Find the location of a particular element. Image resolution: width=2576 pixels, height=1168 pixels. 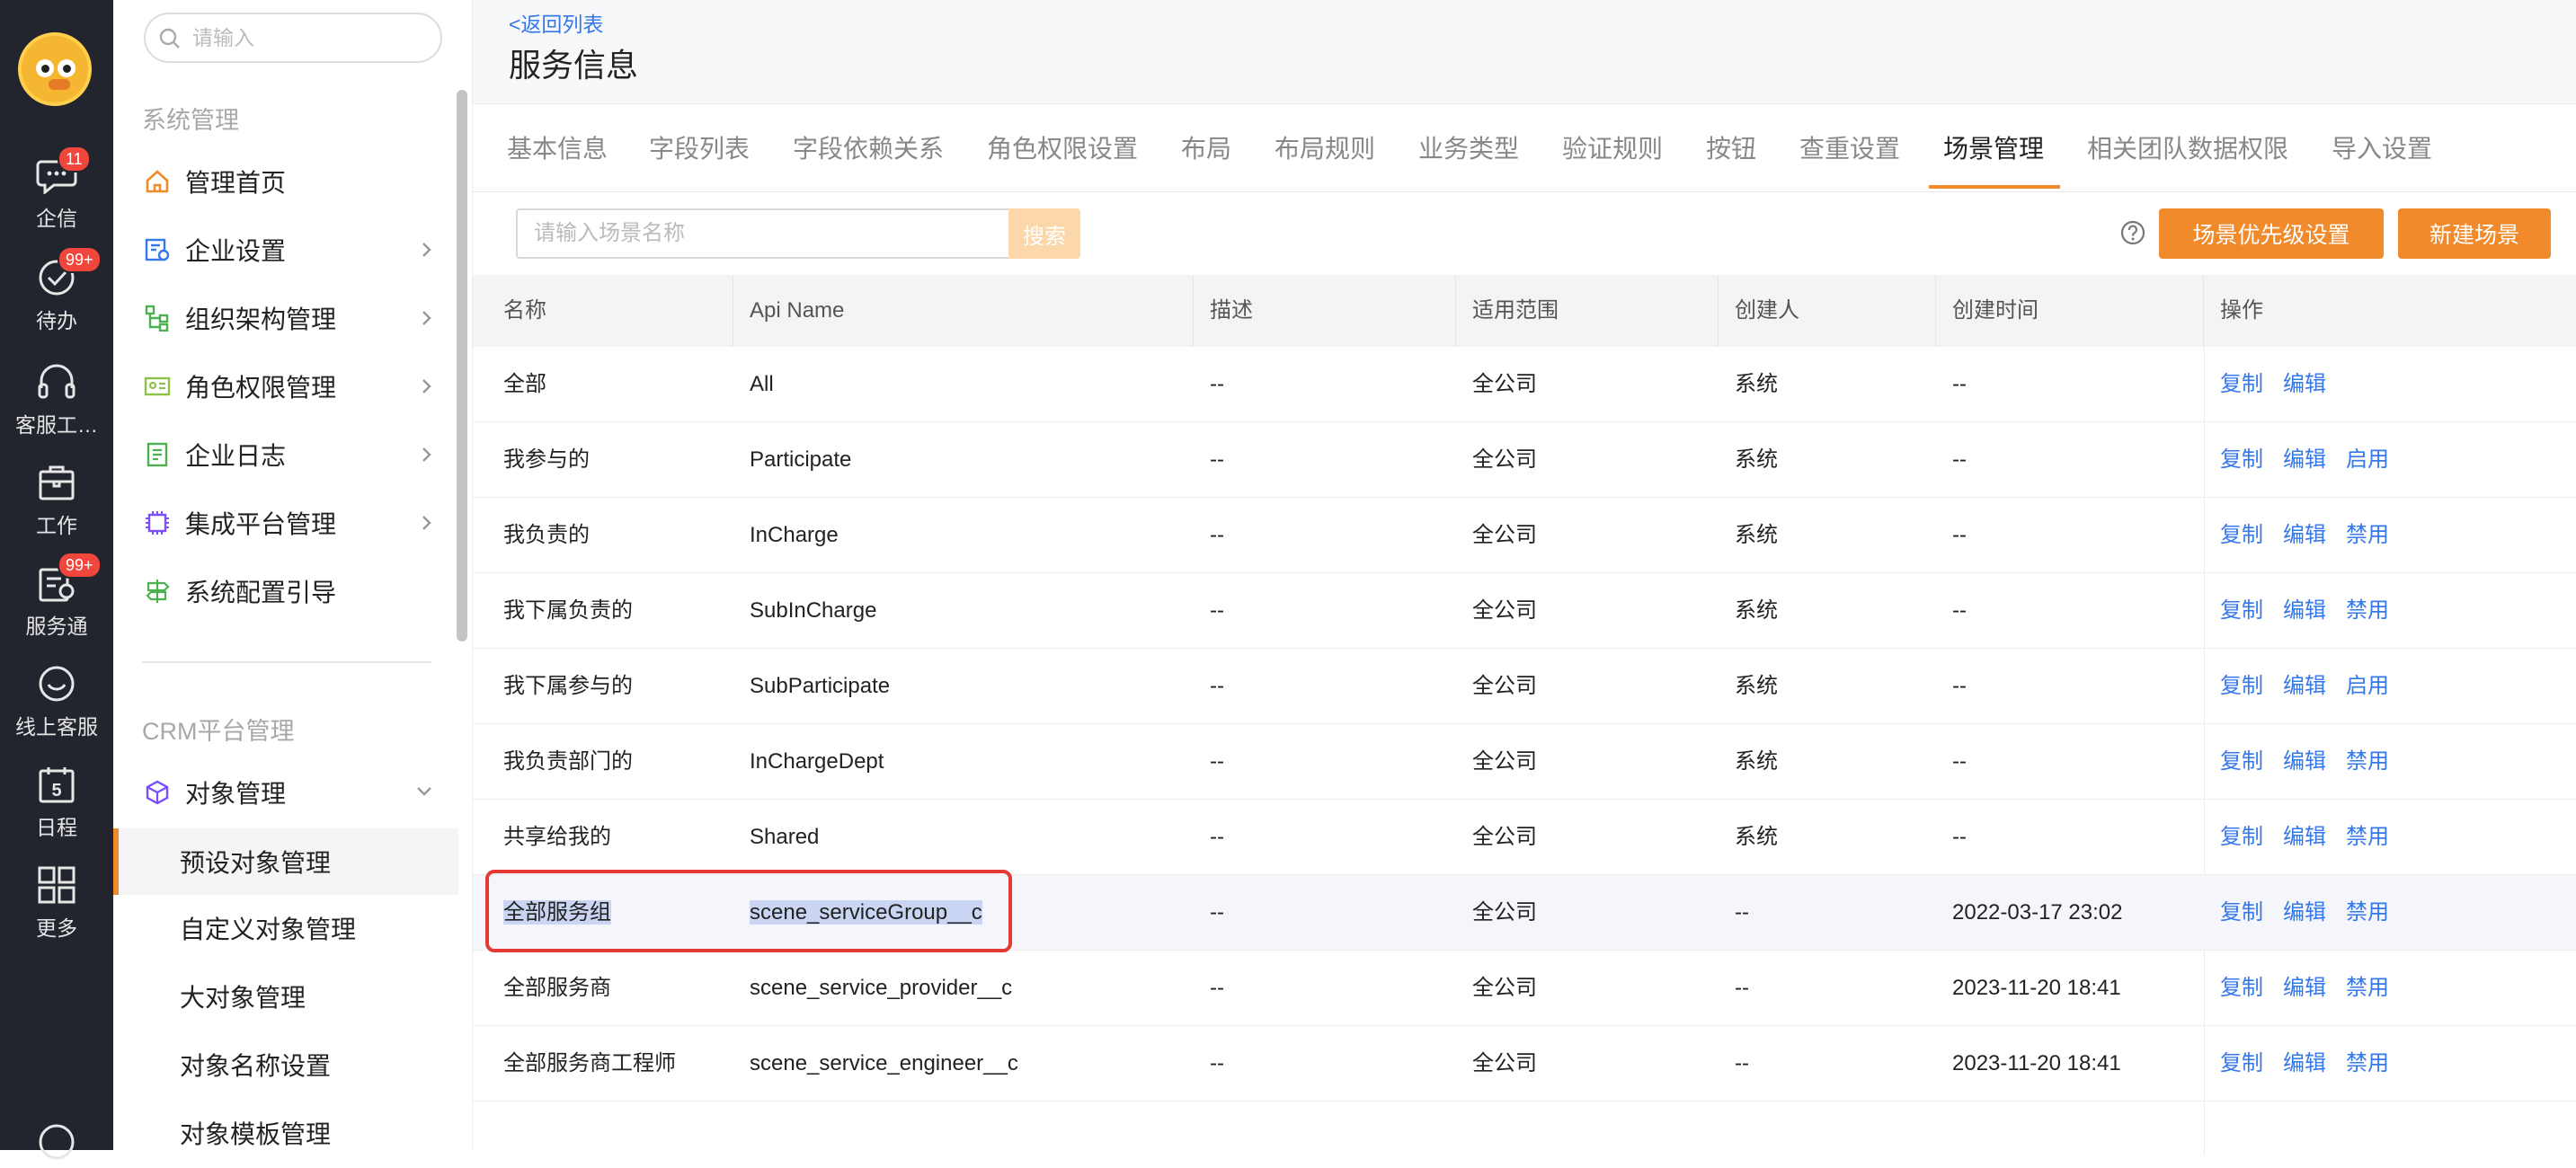

tab-layout-rules: 布局规则 is located at coordinates (1325, 147).